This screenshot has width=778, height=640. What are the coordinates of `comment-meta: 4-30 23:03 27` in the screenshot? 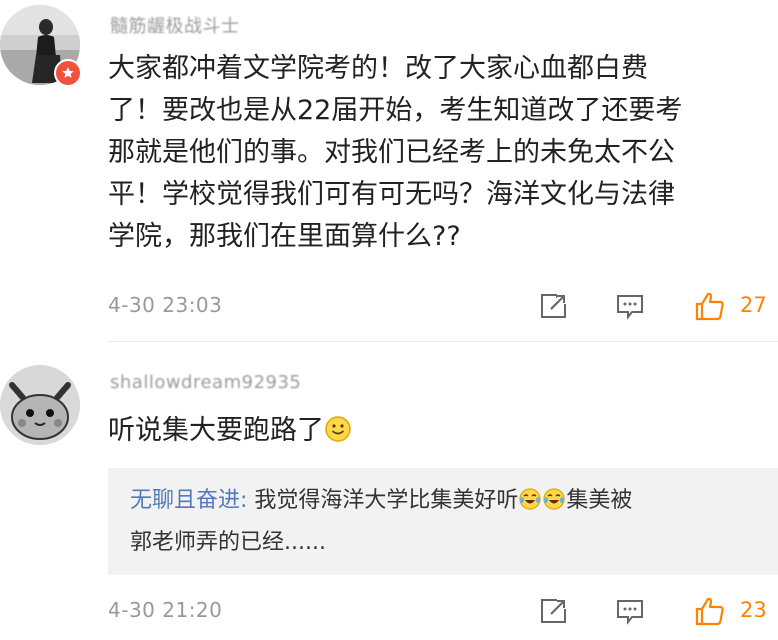 It's located at (443, 307).